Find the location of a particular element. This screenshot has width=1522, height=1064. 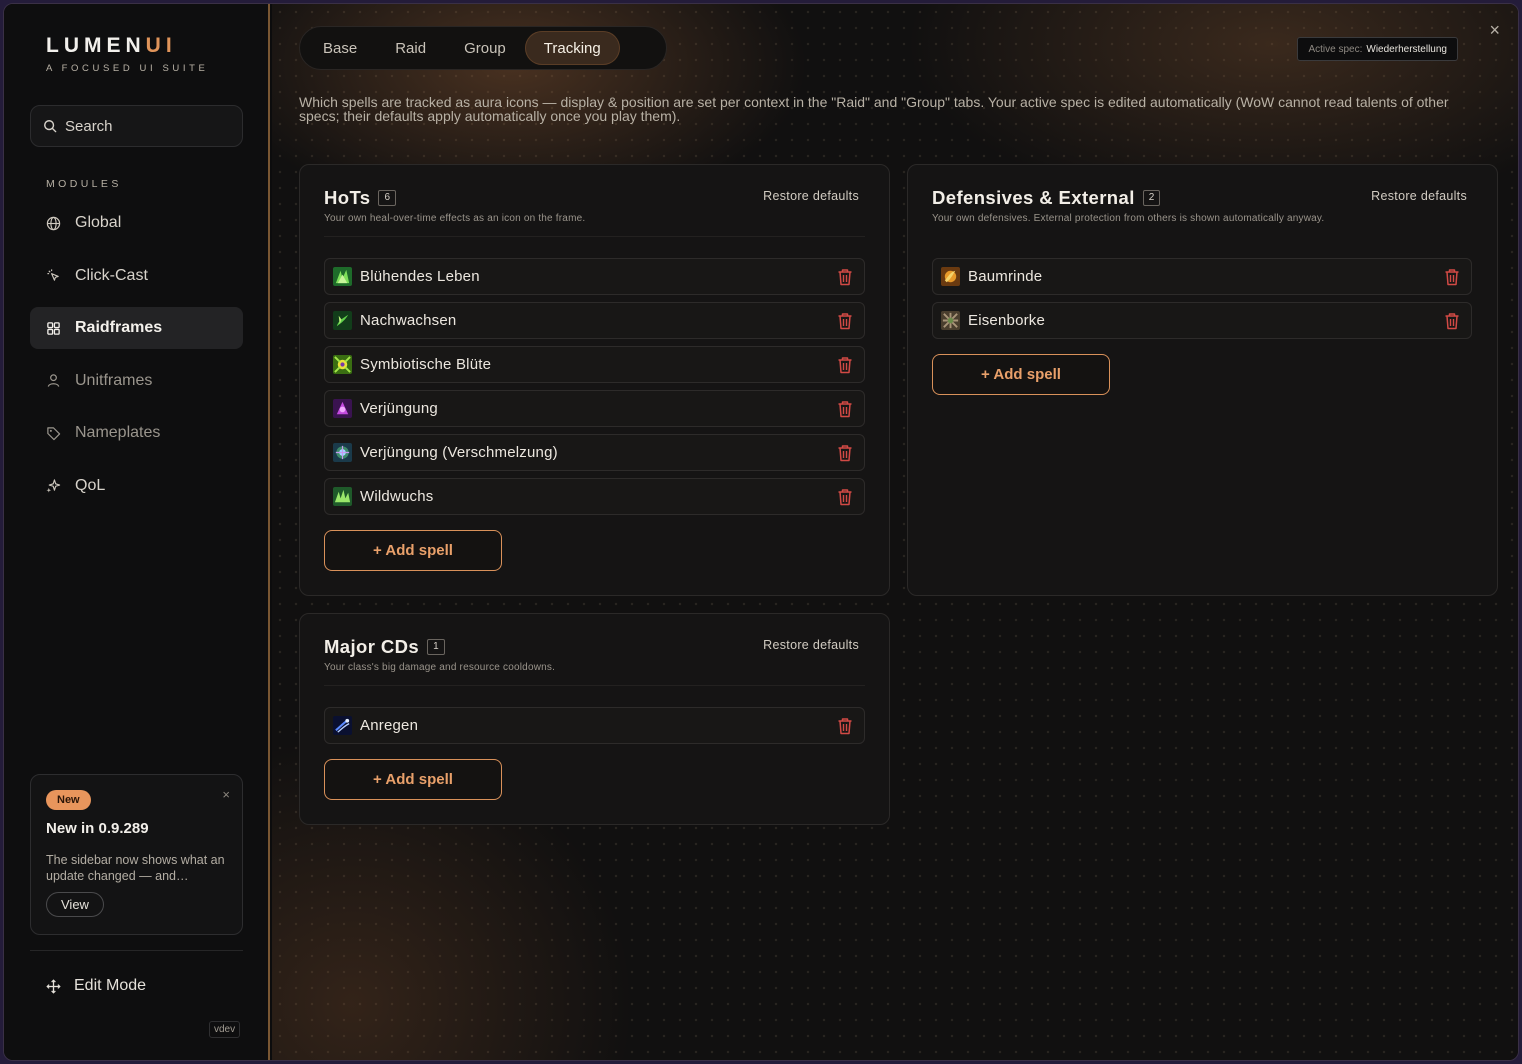

sidebar-item-unitframes: Unitframes is located at coordinates (136, 381).